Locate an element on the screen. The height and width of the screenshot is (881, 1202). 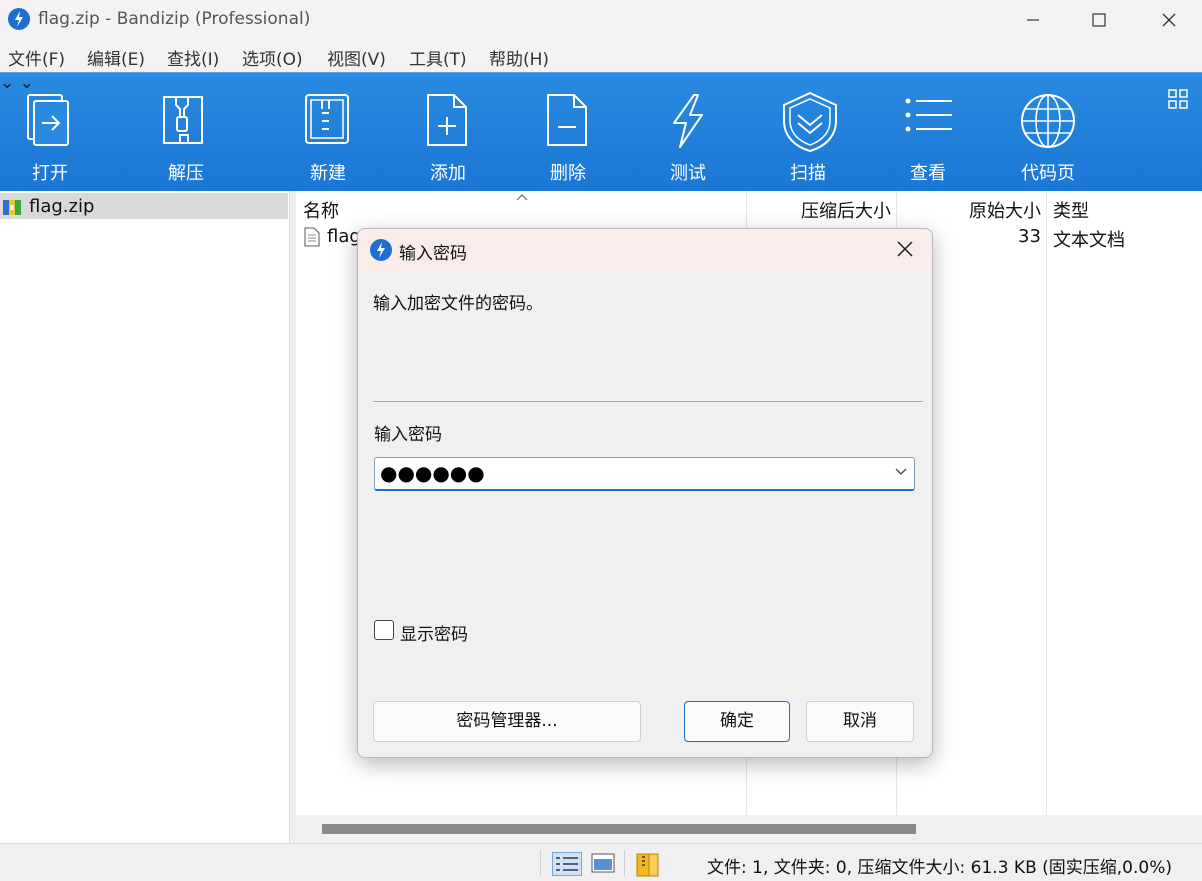
open-button: 打开 is located at coordinates (50, 132).